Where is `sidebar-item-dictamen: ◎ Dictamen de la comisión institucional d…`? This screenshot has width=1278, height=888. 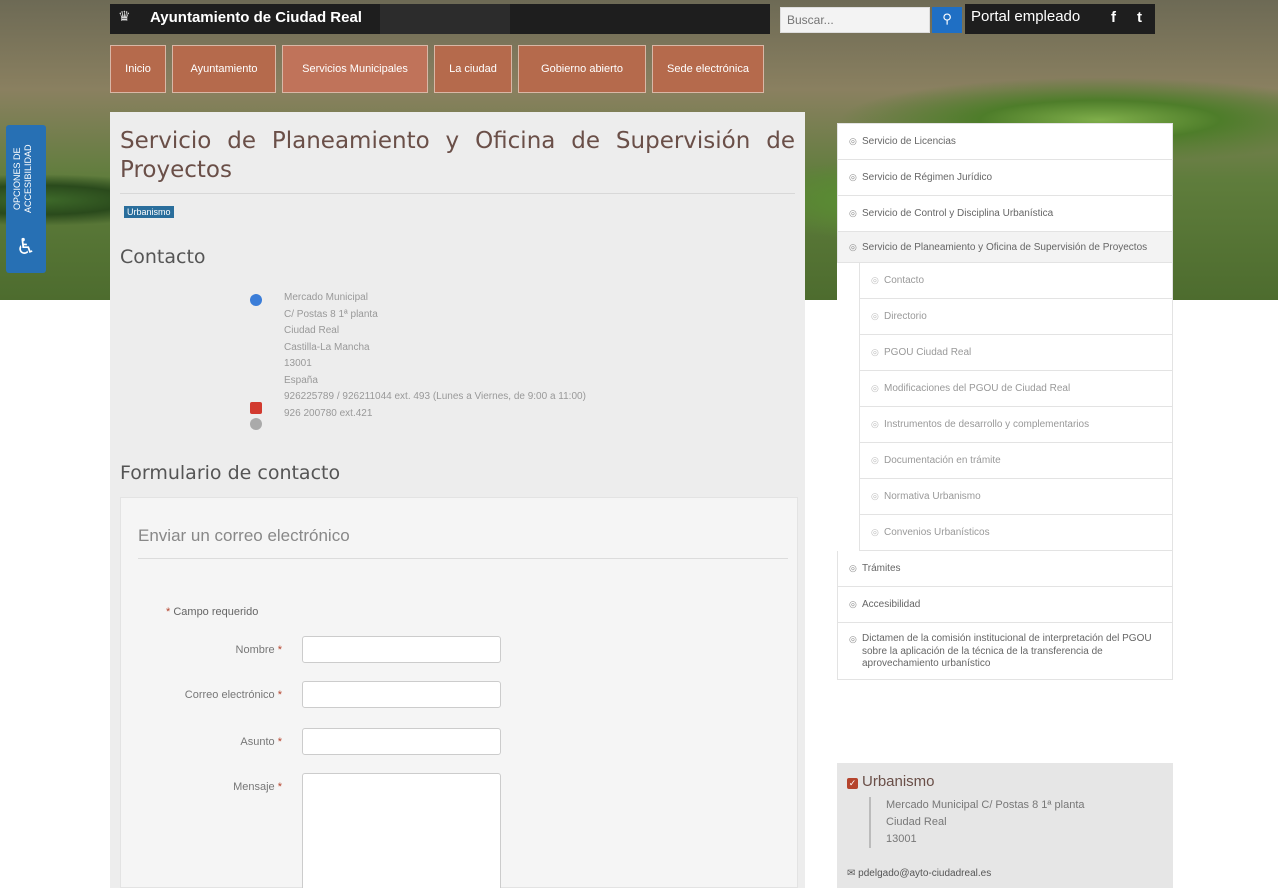
sidebar-item-dictamen: ◎ Dictamen de la comisión institucional d… is located at coordinates (1005, 651).